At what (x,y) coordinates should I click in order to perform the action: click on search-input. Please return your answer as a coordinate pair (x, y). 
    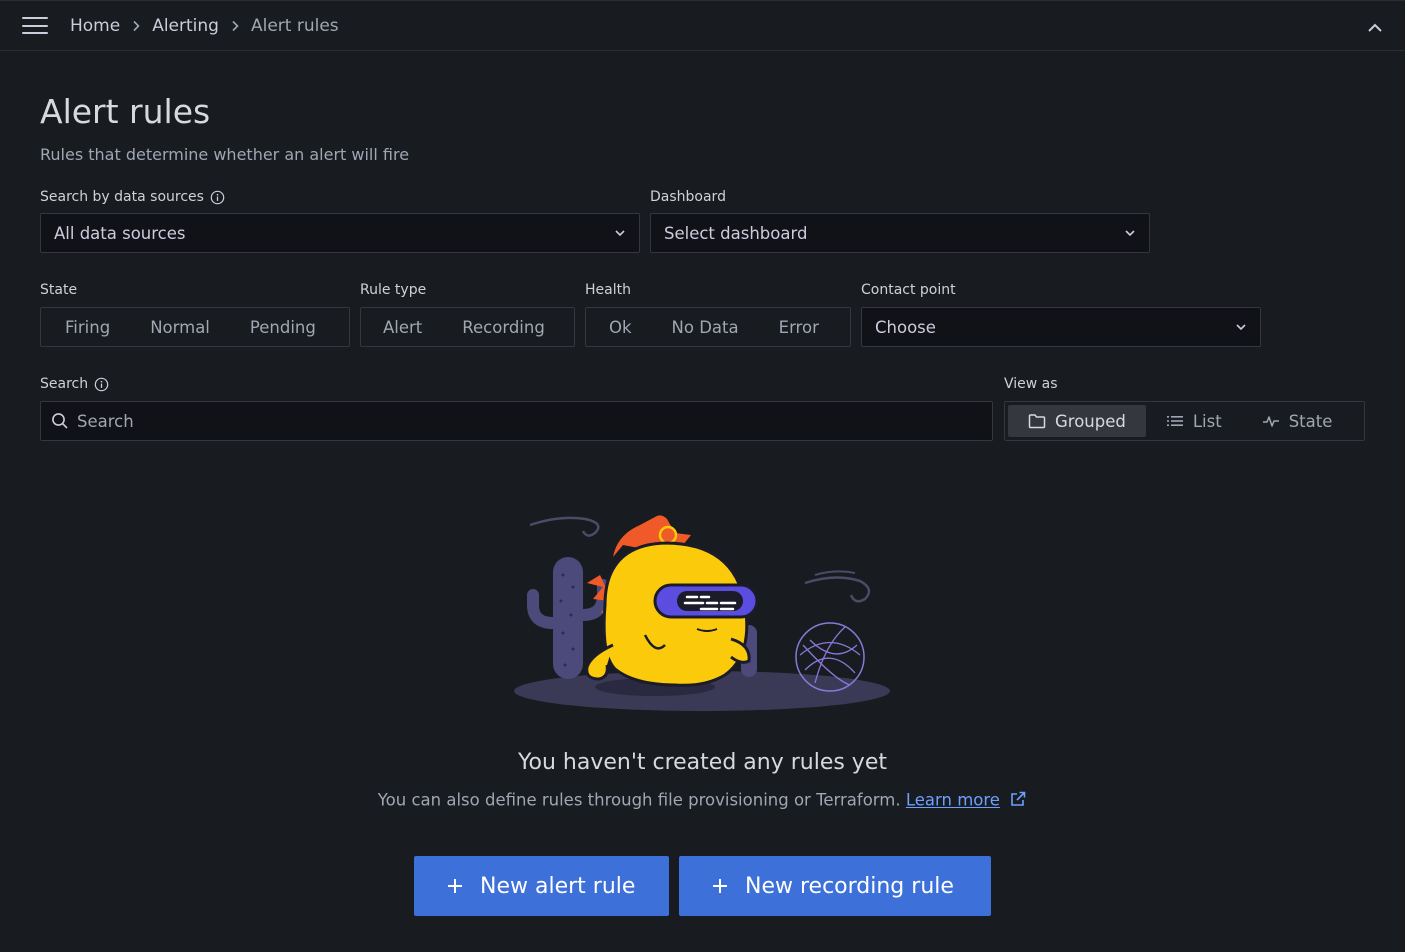
    Looking at the image, I should click on (528, 421).